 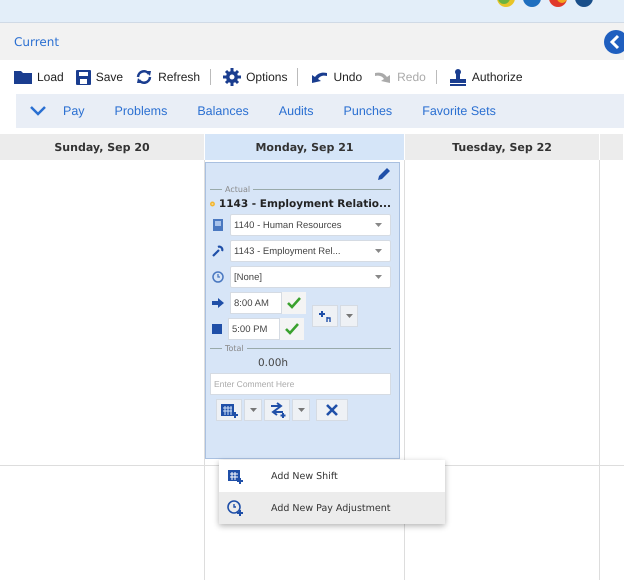 I want to click on day-header: Tuesday, Sep 22, so click(x=502, y=147).